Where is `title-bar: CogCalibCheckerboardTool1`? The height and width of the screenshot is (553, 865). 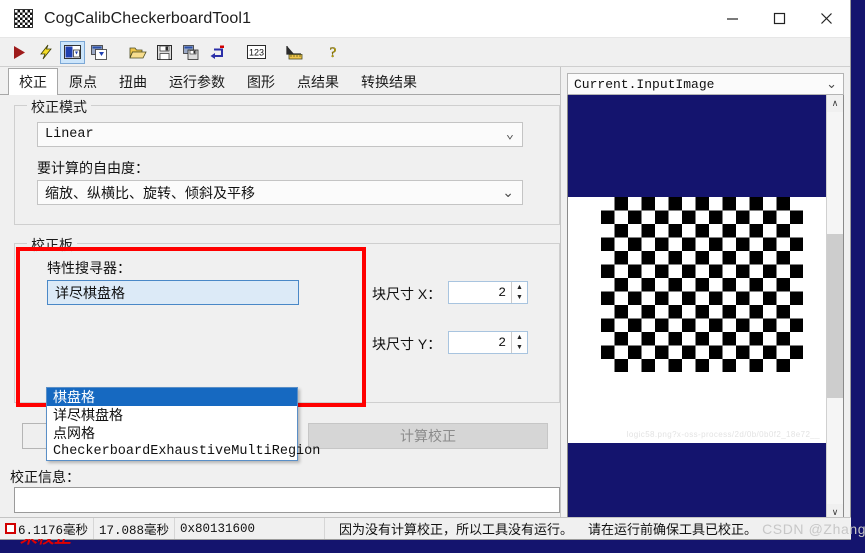
title-bar: CogCalibCheckerboardTool1 is located at coordinates (425, 19).